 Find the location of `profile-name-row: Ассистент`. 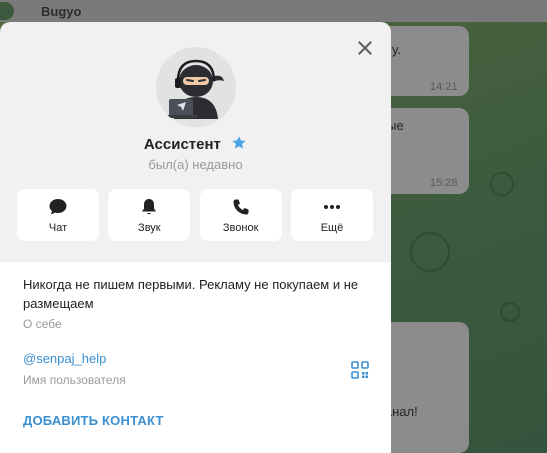

profile-name-row: Ассистент is located at coordinates (195, 144).